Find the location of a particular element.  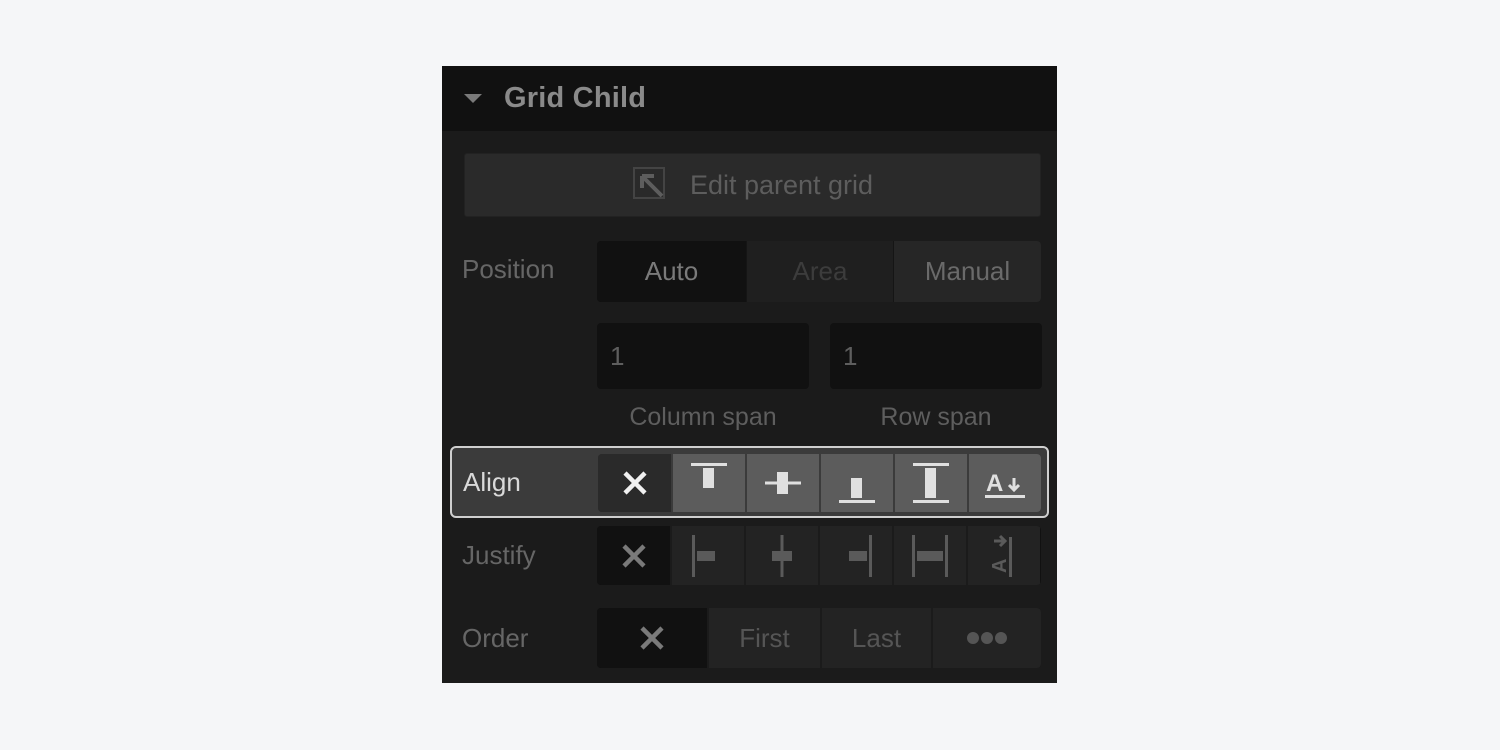

justify-none-button is located at coordinates (633, 555).